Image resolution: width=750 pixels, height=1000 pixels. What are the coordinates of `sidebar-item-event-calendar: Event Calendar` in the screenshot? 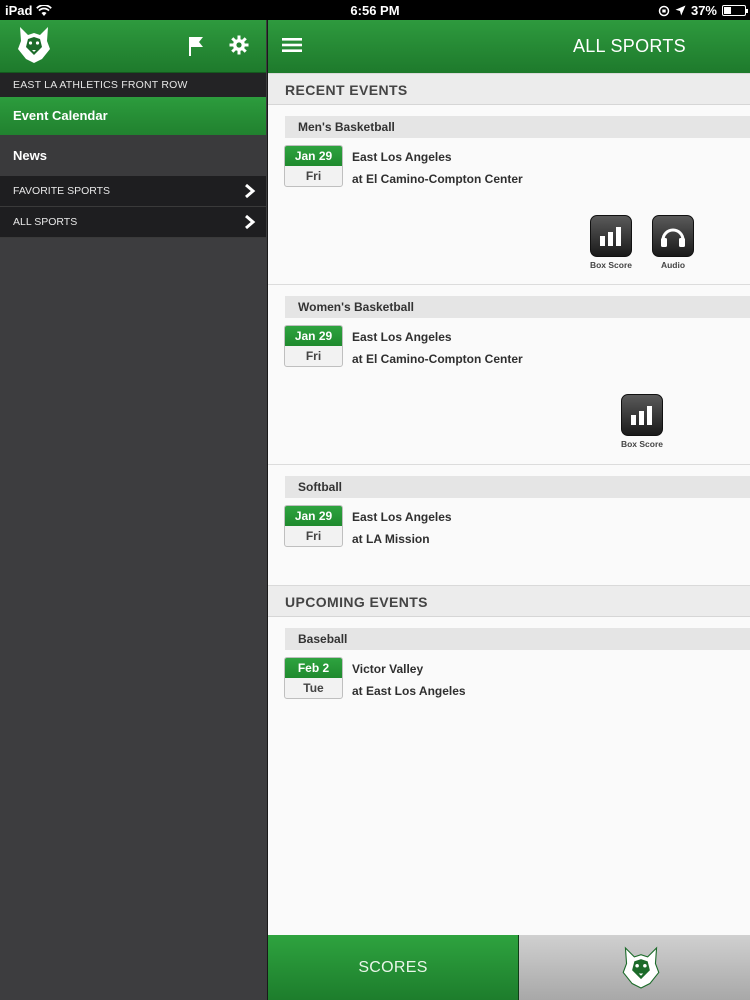 It's located at (133, 116).